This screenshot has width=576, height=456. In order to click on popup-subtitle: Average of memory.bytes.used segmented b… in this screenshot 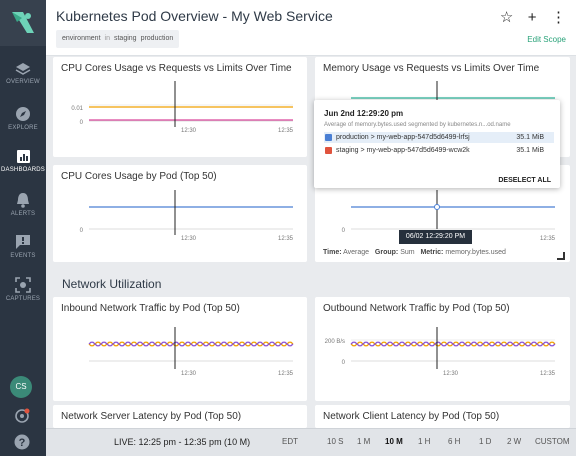, I will do `click(417, 125)`.